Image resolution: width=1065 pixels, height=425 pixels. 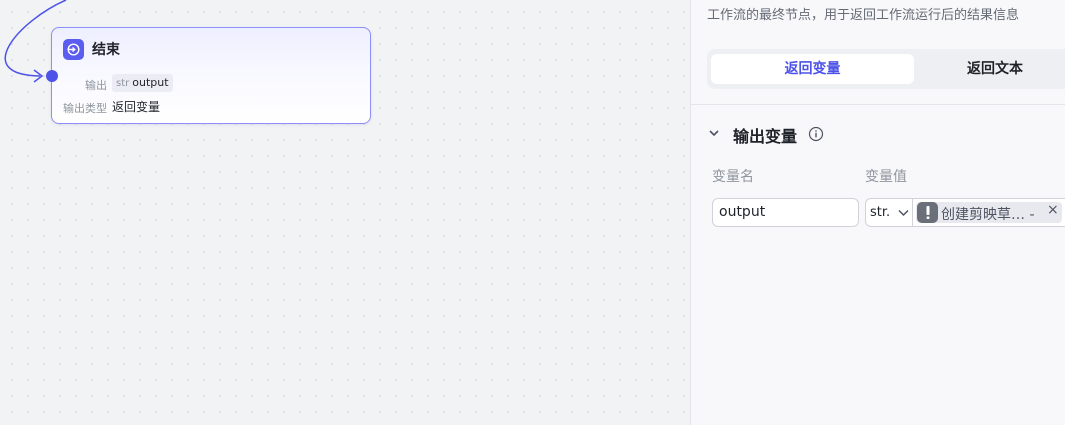 What do you see at coordinates (927, 212) in the screenshot?
I see `warning-icon` at bounding box center [927, 212].